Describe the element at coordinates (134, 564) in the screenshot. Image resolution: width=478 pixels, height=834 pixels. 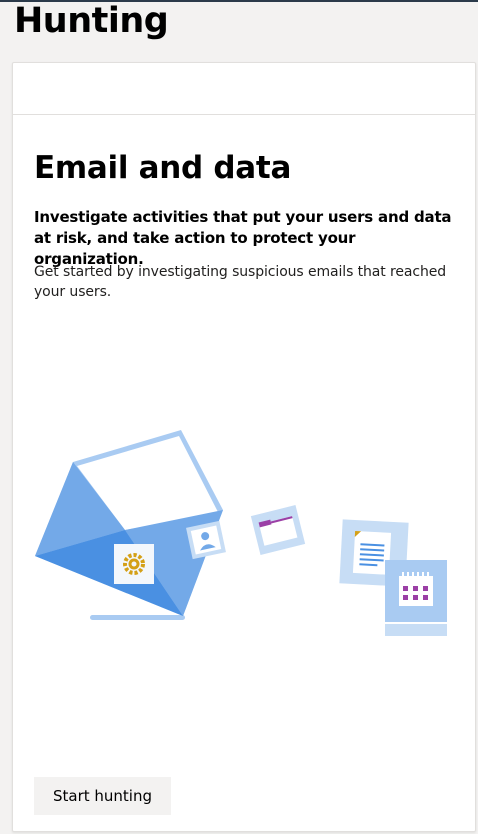
I see `gear-icon` at that location.